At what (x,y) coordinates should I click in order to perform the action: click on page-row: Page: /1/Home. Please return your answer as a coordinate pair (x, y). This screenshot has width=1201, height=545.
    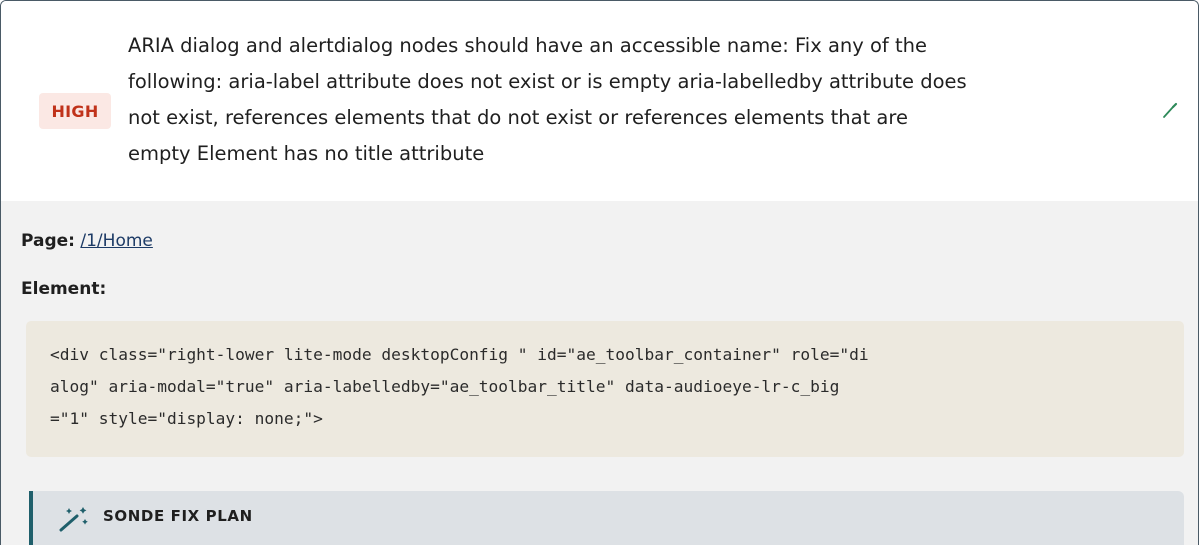
    Looking at the image, I should click on (87, 241).